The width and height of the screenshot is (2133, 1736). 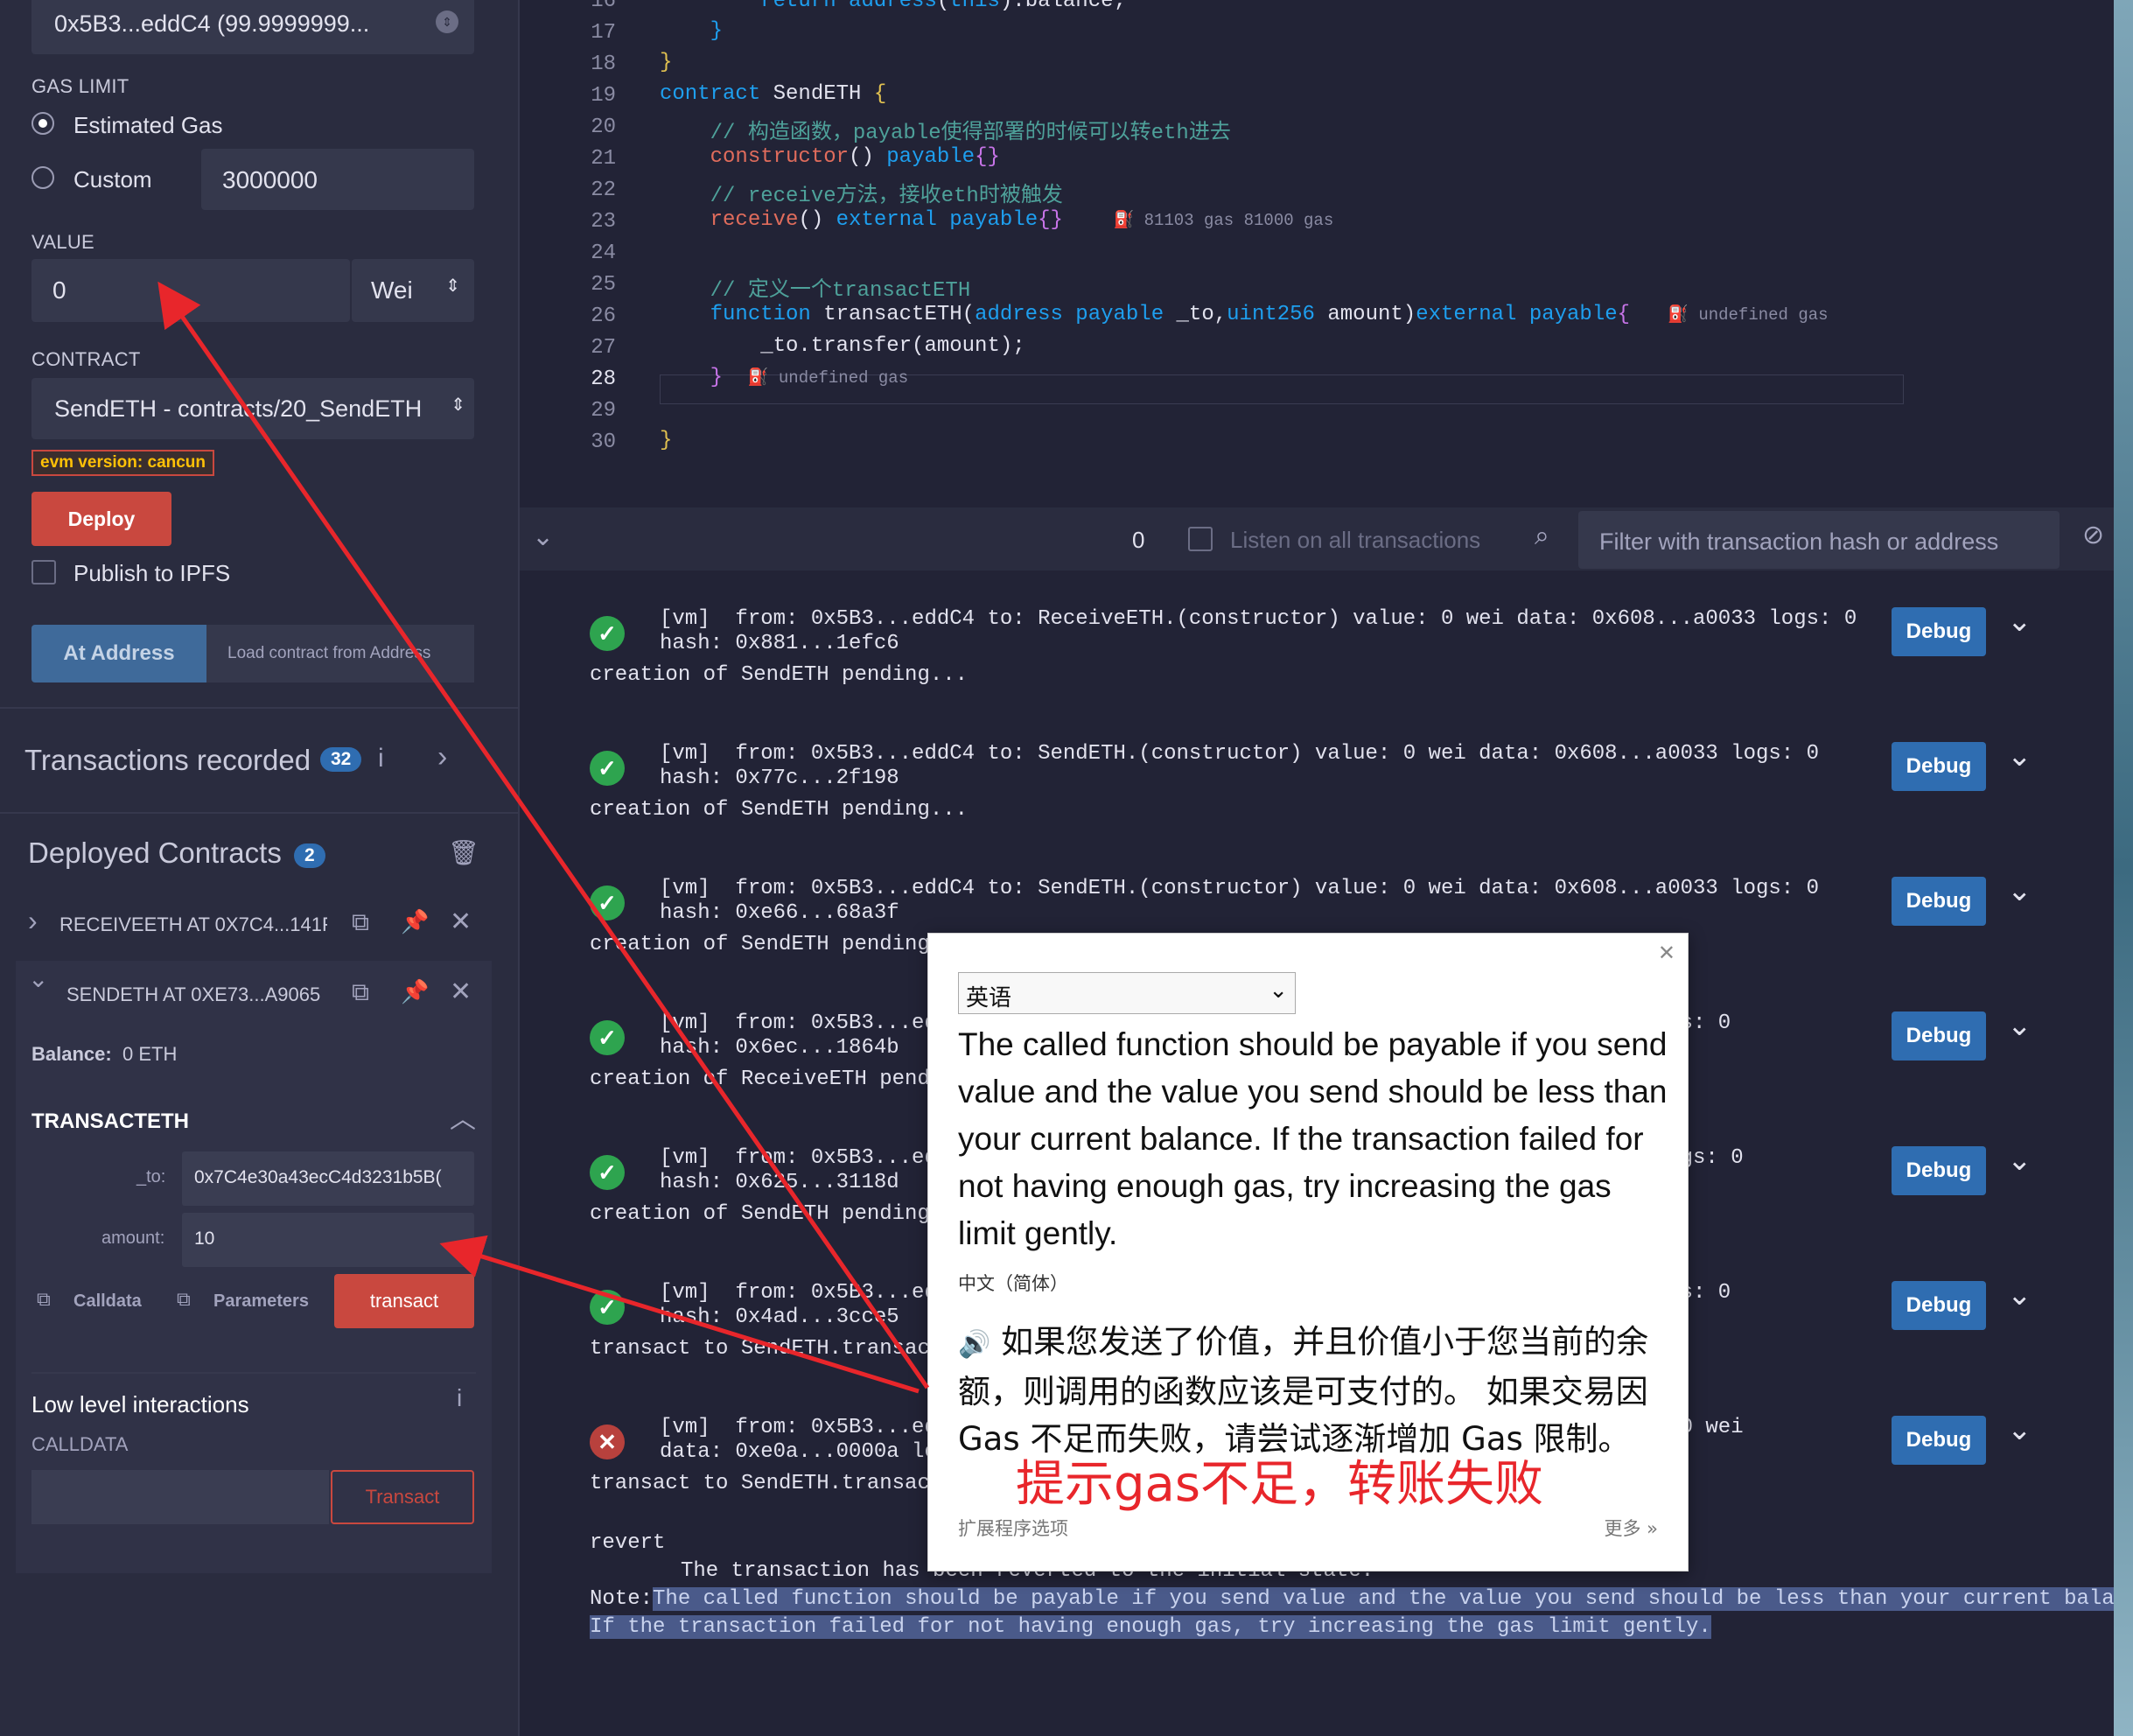 What do you see at coordinates (43, 177) in the screenshot?
I see `custom-gas-radio` at bounding box center [43, 177].